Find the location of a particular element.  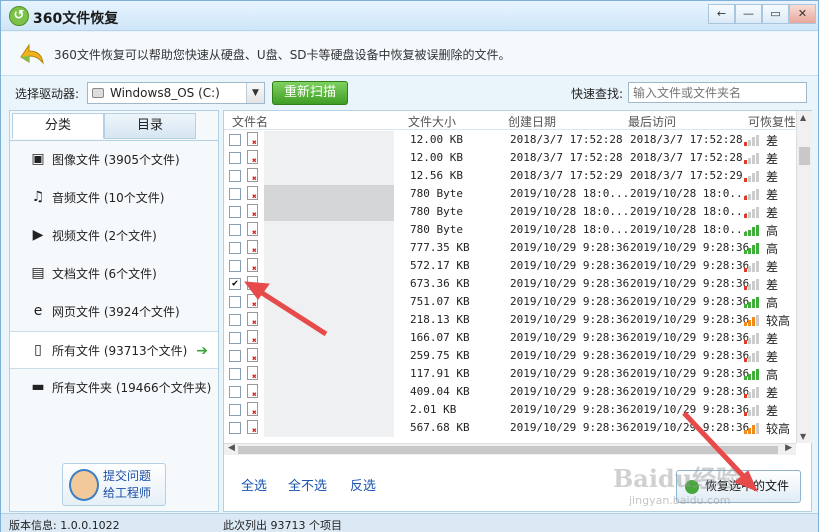

category-item: ▶ 视频文件 (2个文件) is located at coordinates (114, 236).